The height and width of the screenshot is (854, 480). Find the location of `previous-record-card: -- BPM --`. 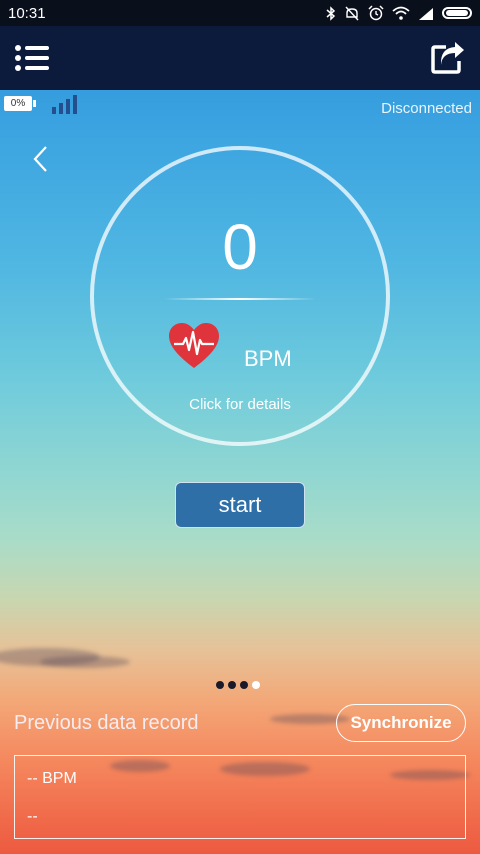

previous-record-card: -- BPM -- is located at coordinates (240, 797).